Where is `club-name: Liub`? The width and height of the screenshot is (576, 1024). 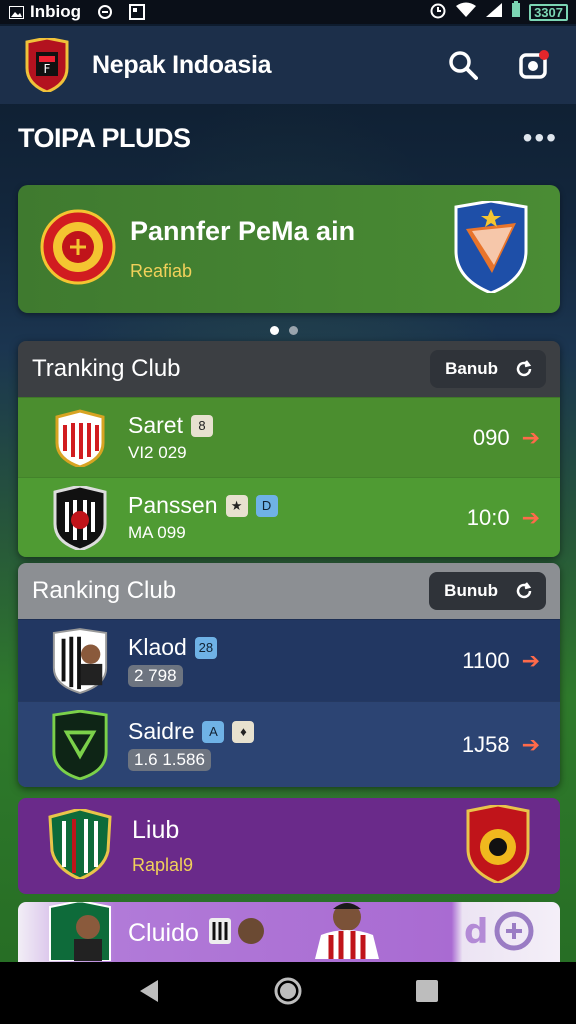
club-name: Liub is located at coordinates (156, 830).